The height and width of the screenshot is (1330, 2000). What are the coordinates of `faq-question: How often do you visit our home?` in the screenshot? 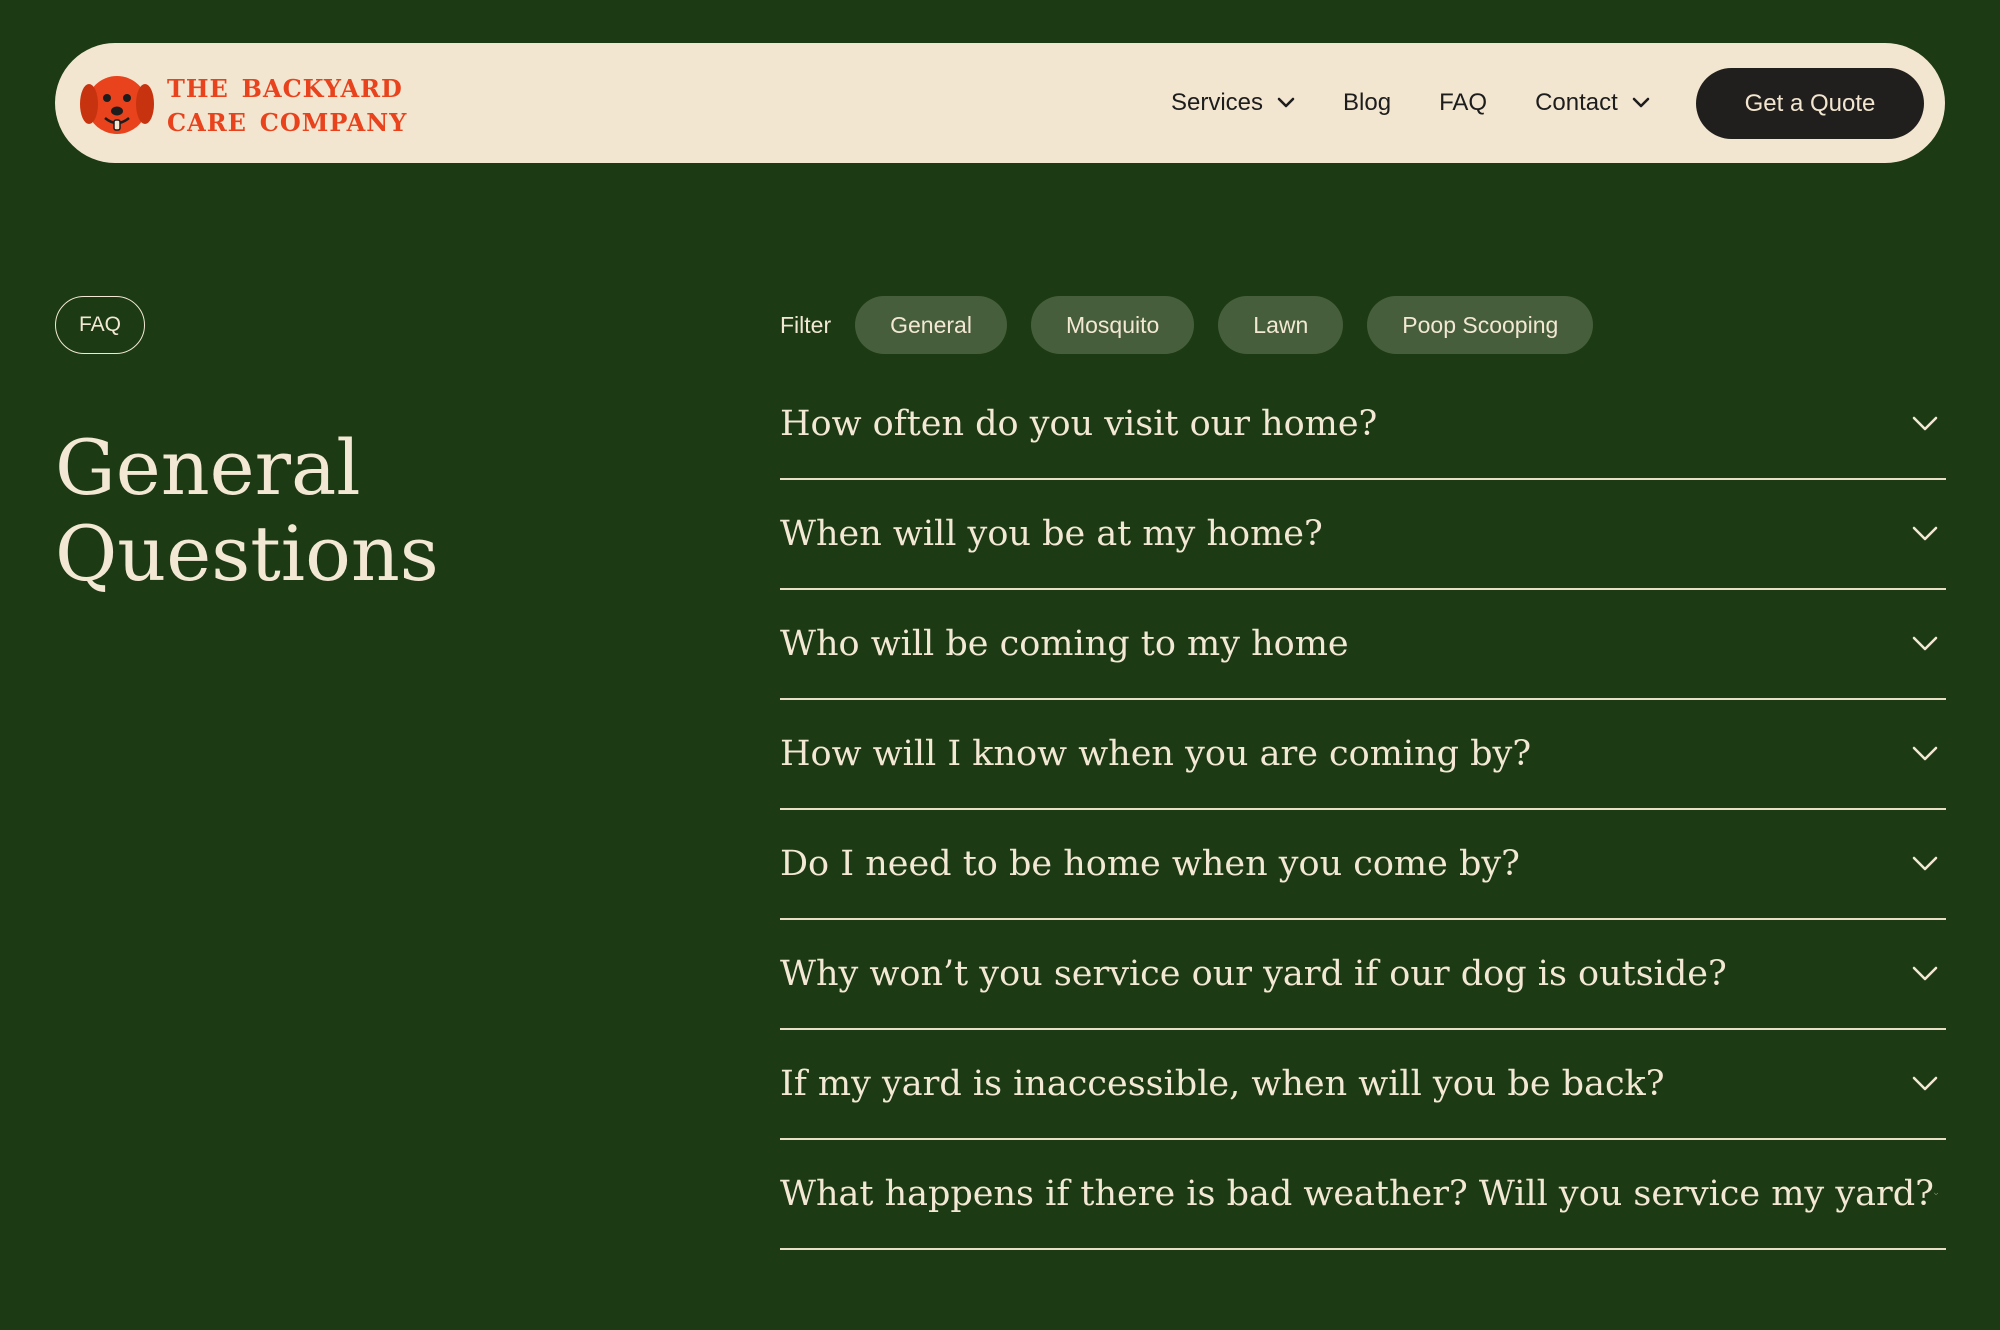 It's located at (1079, 424).